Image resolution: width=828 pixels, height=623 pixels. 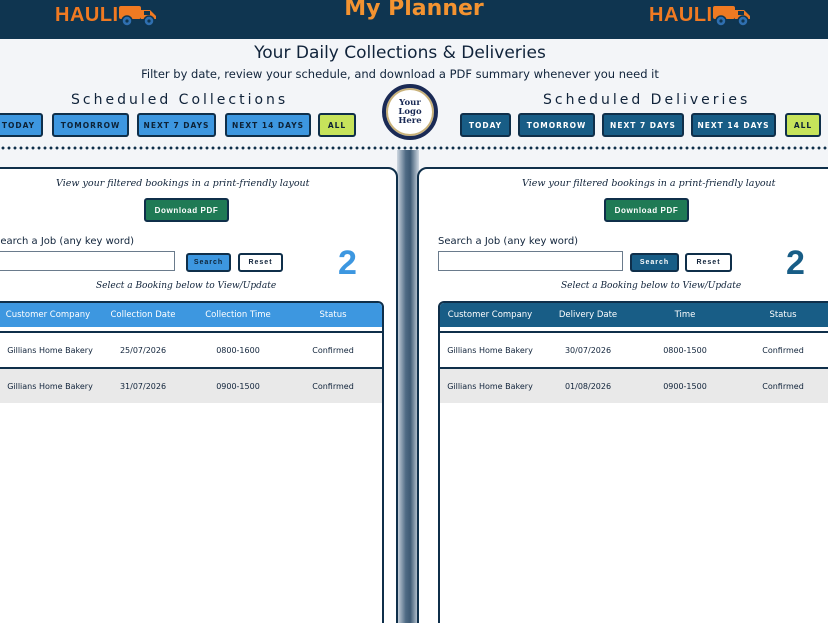 I want to click on deliveries-select-hint: Select a Booking below to View/Update, so click(x=651, y=286).